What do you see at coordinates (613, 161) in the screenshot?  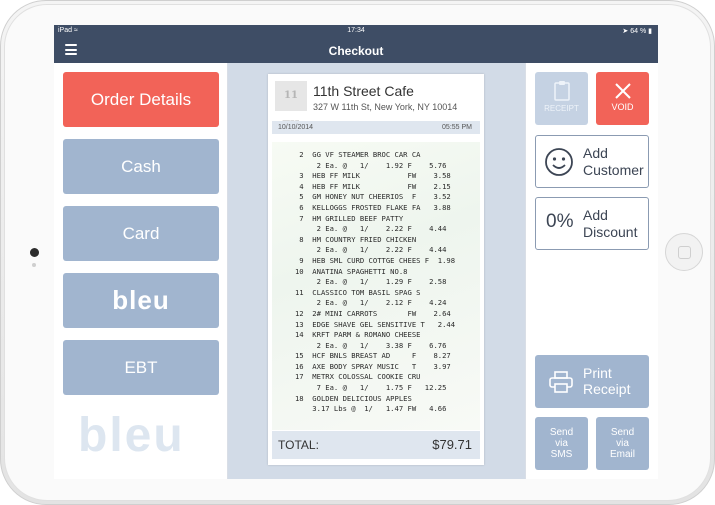 I see `add-customer-label: Add Customer` at bounding box center [613, 161].